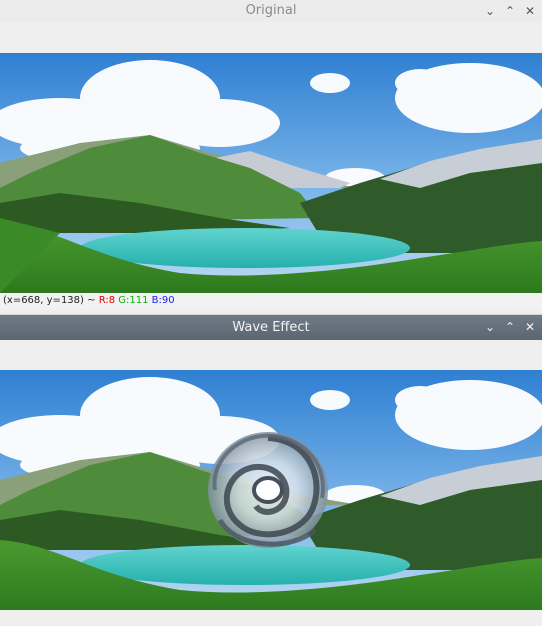  I want to click on wave-footer, so click(271, 617).